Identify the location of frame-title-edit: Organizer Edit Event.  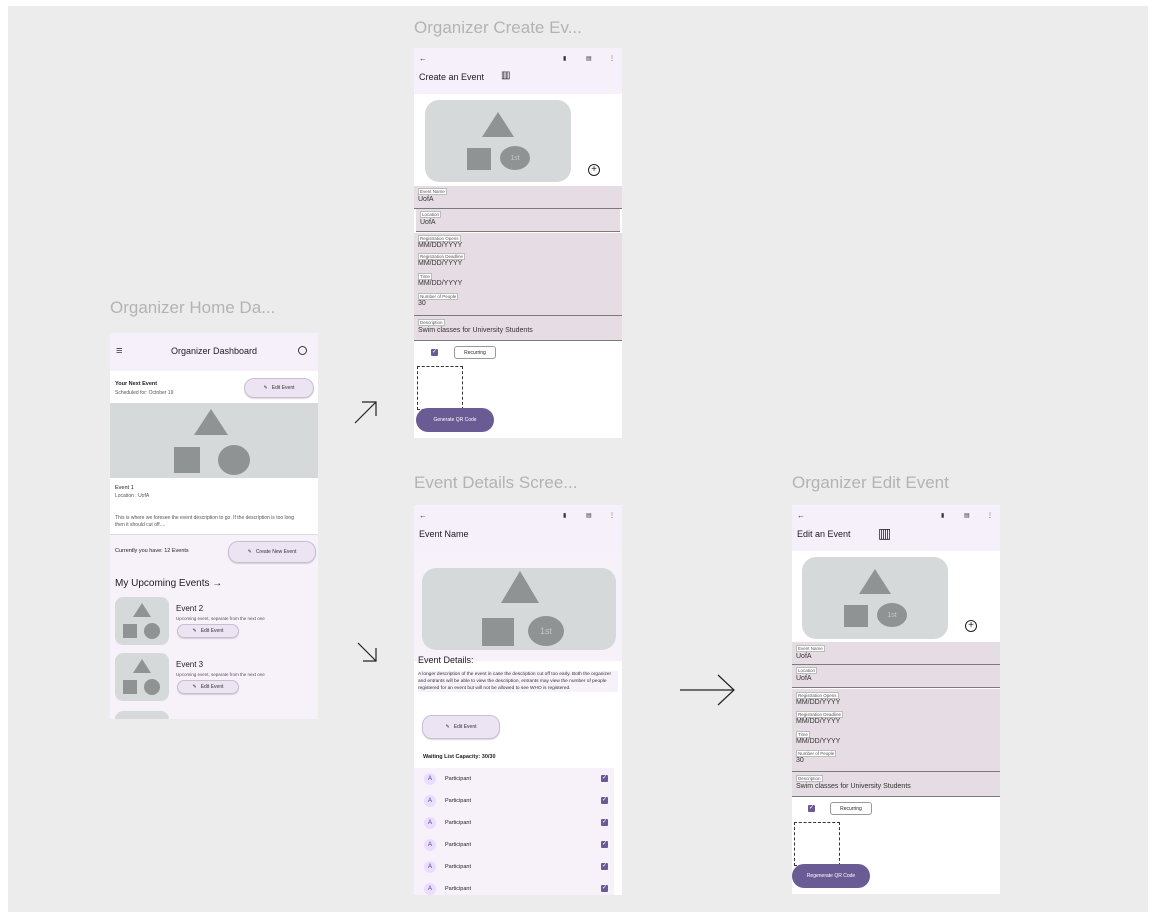
(870, 482).